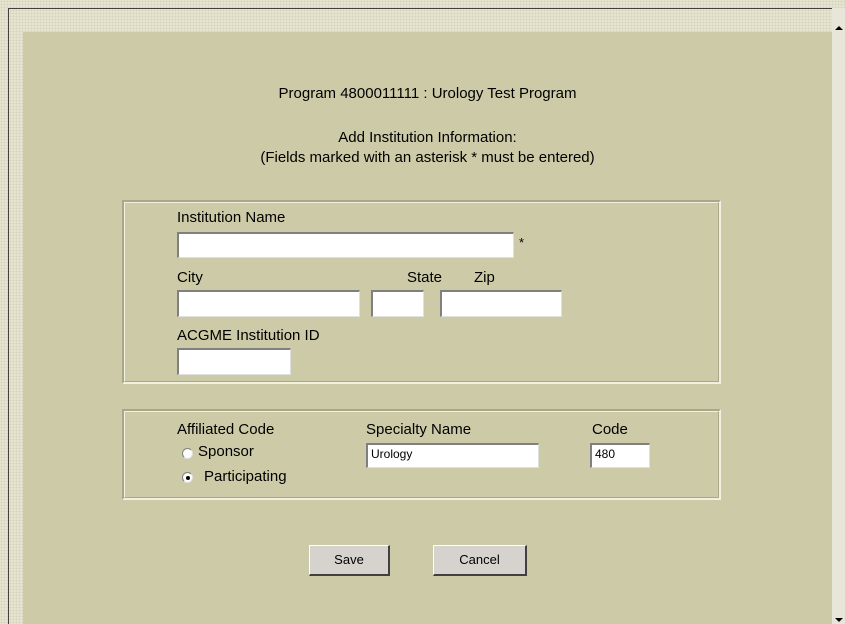 Image resolution: width=845 pixels, height=624 pixels. Describe the element at coordinates (234, 361) in the screenshot. I see `acgme-id-input` at that location.